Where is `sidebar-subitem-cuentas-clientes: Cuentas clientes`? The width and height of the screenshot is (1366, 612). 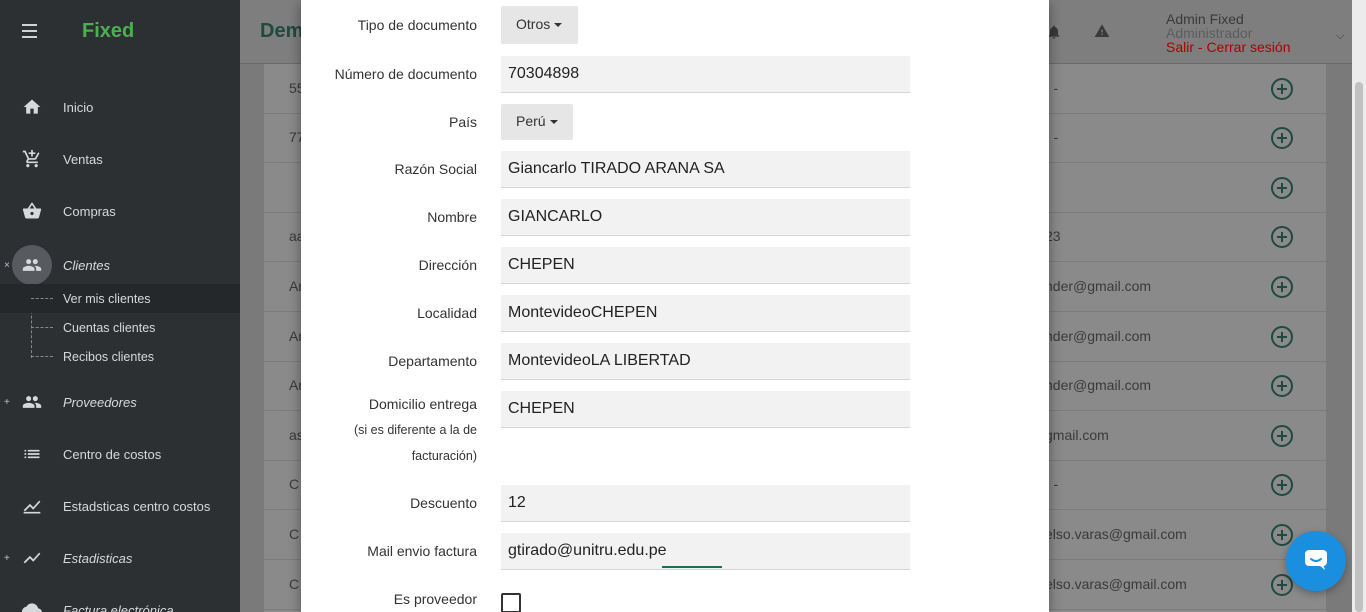 sidebar-subitem-cuentas-clientes: Cuentas clientes is located at coordinates (120, 327).